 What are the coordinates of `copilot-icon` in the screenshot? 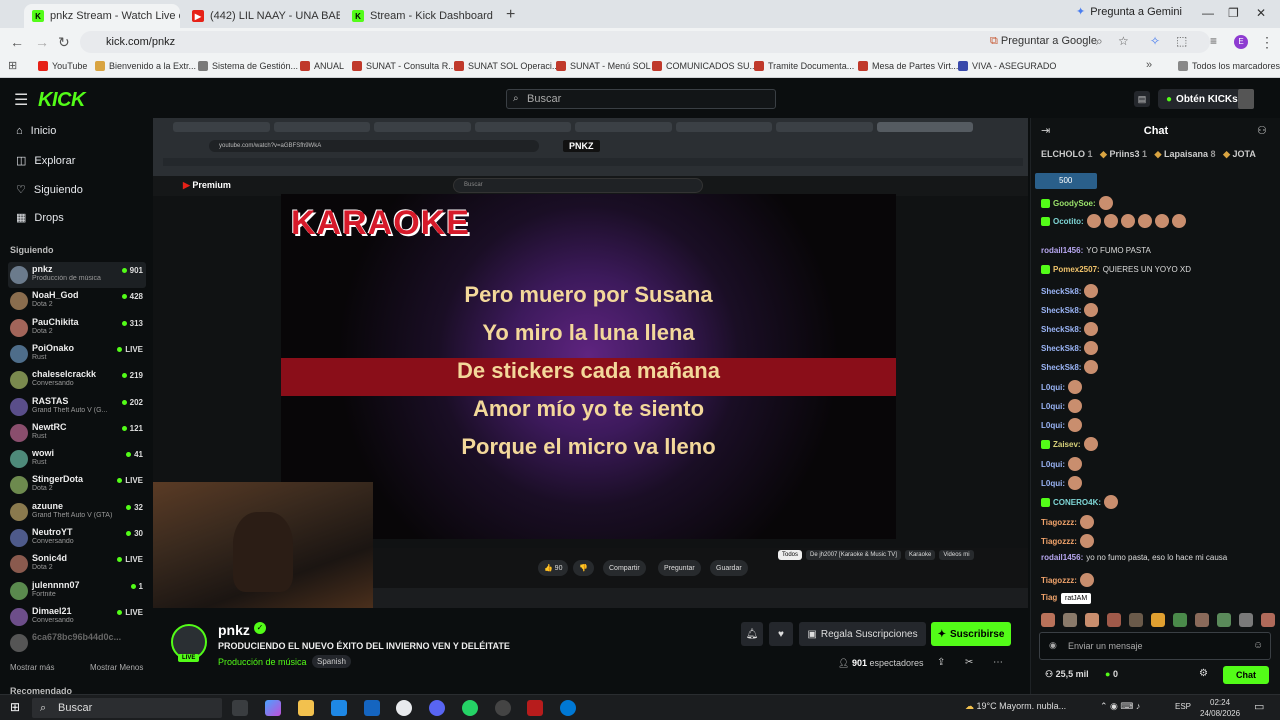 It's located at (273, 708).